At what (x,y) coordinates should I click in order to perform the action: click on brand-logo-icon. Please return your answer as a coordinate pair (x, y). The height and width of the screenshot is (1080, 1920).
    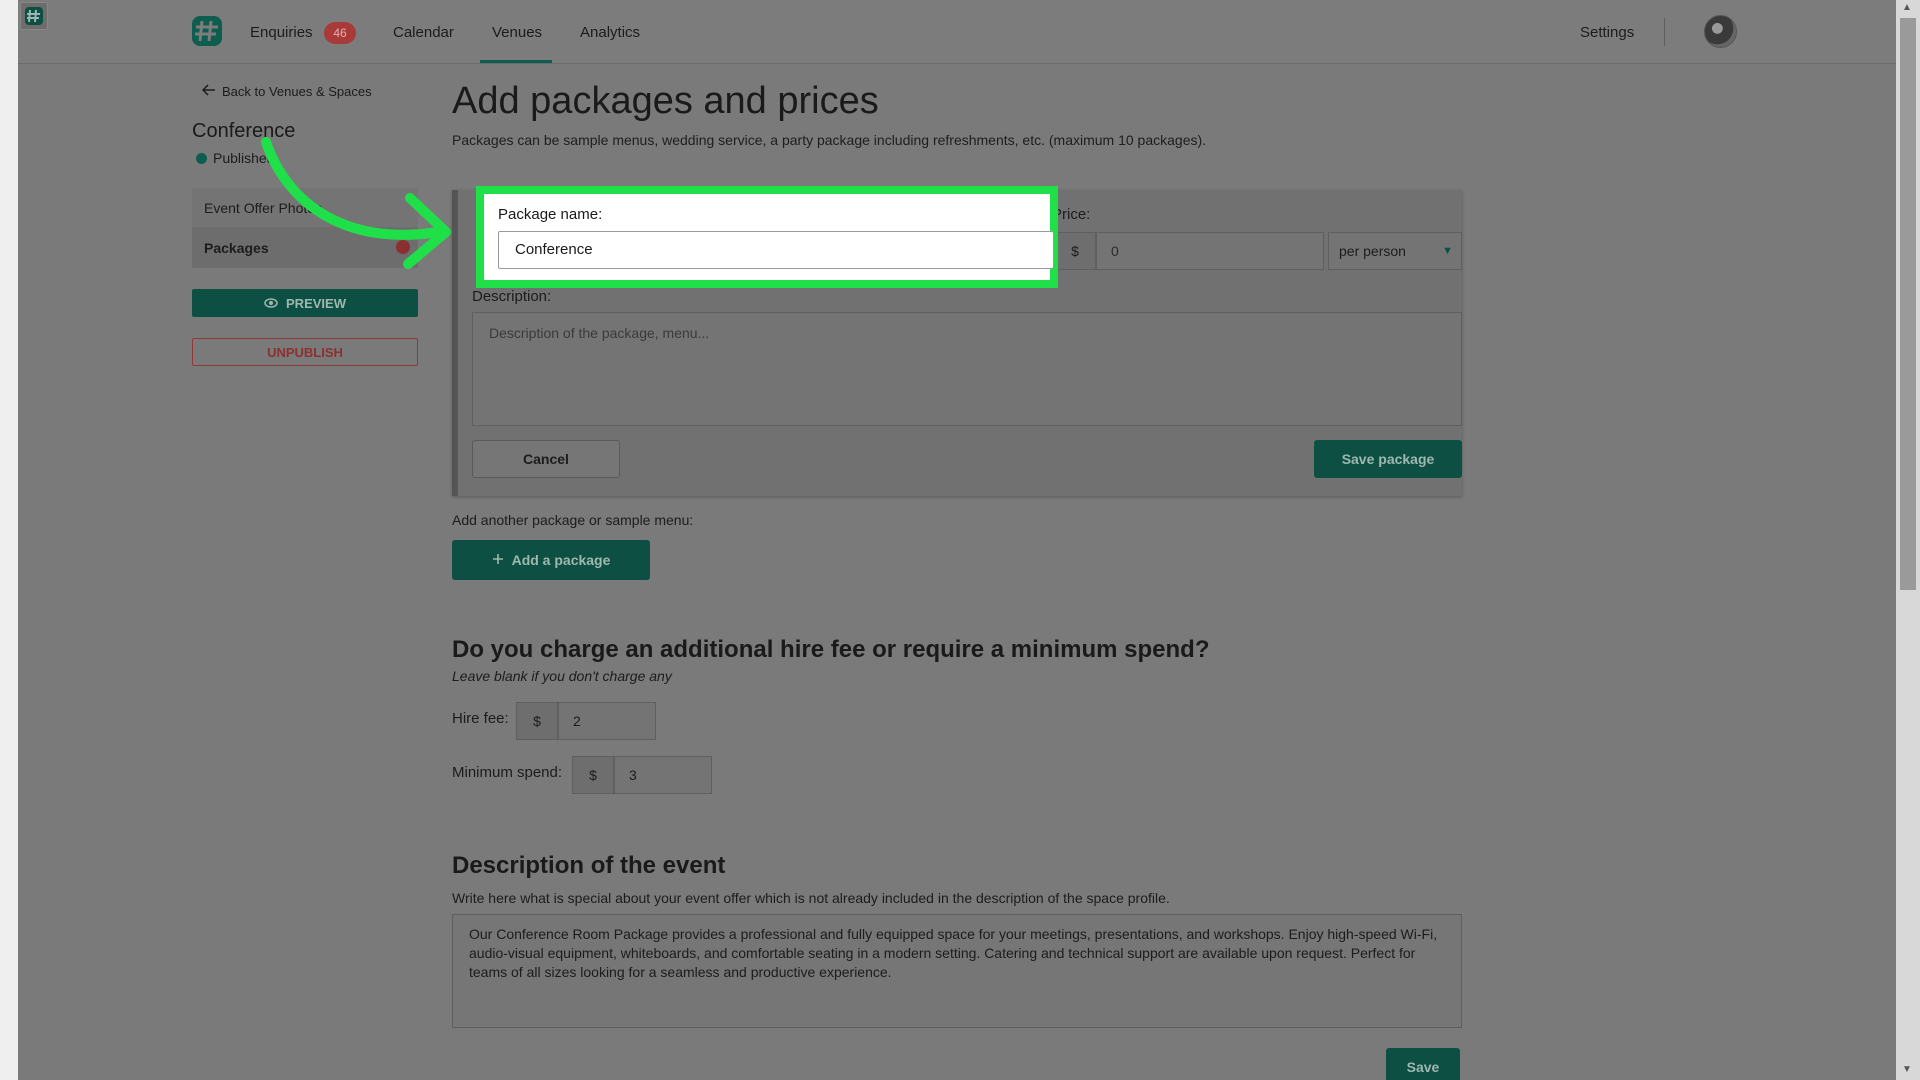
    Looking at the image, I should click on (208, 32).